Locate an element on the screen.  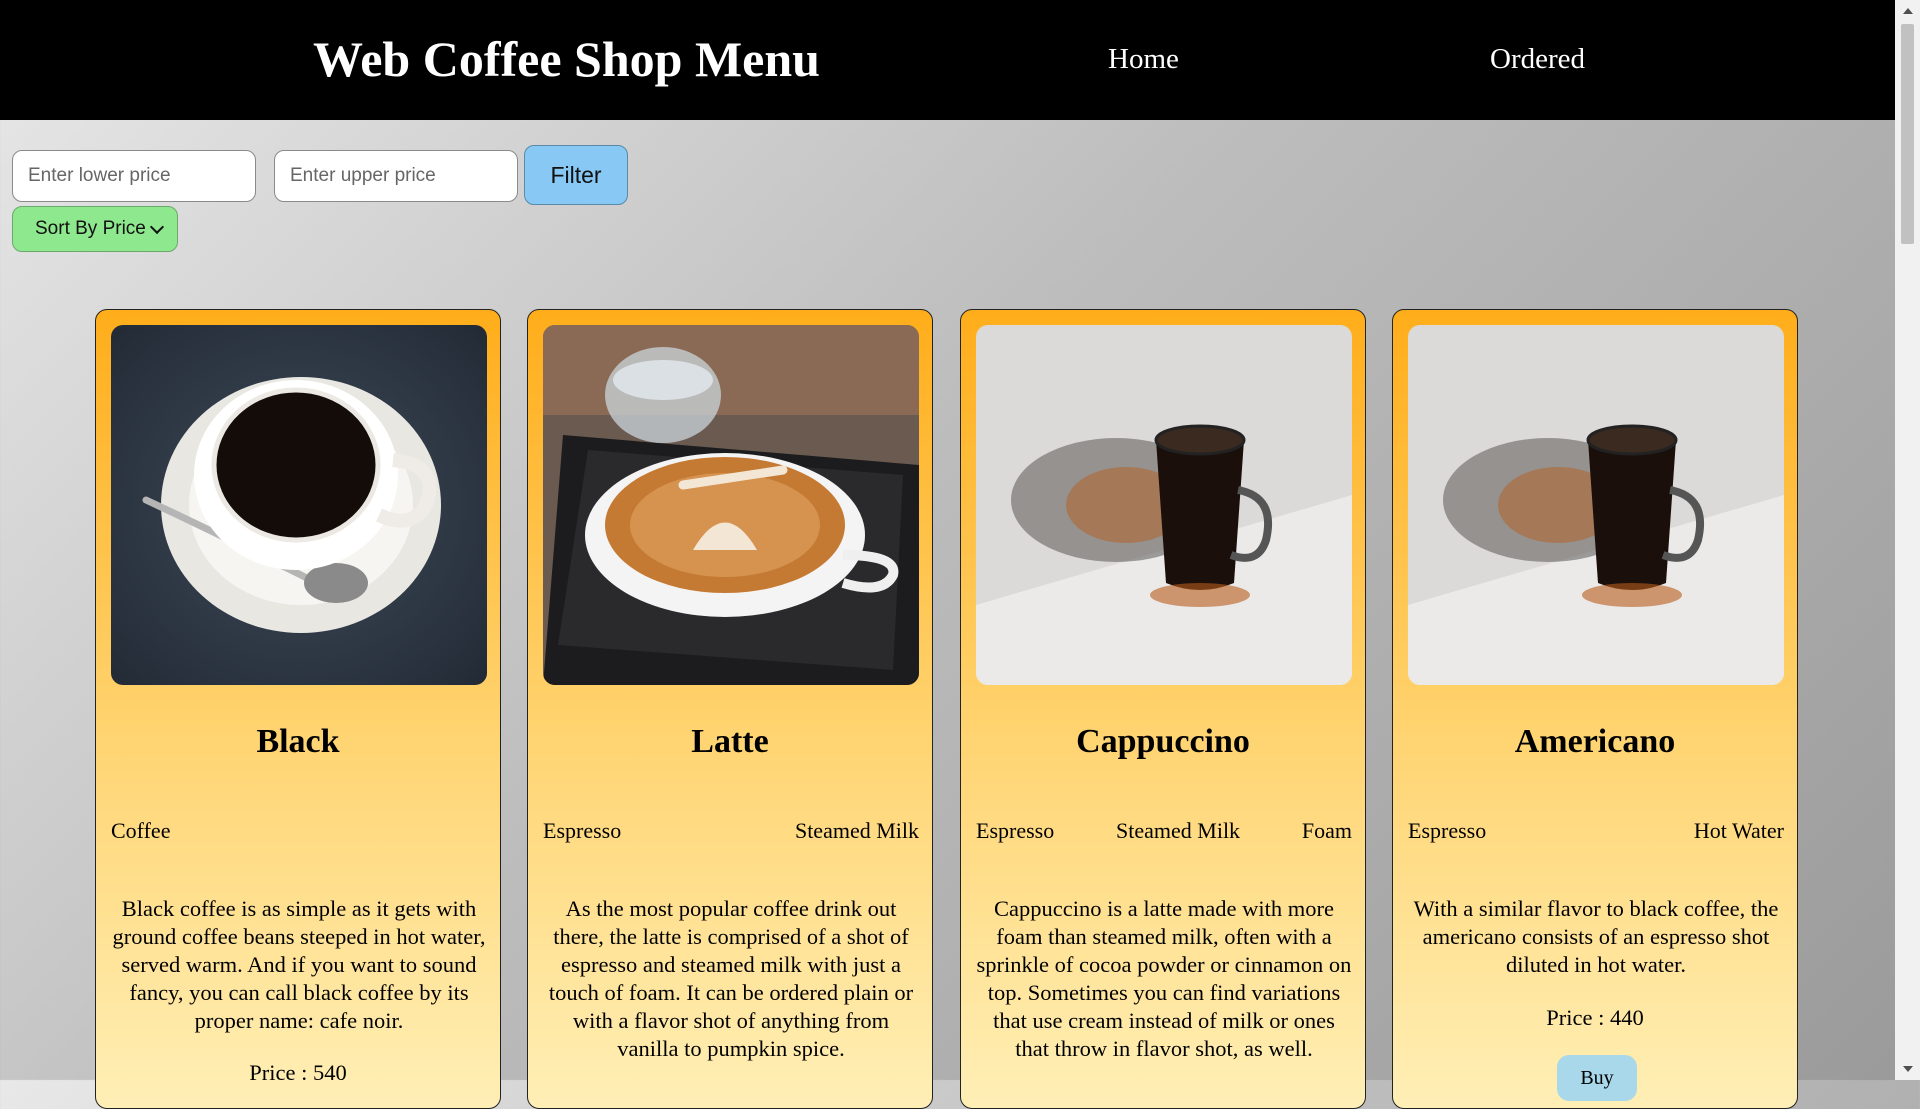
card-price: Price : 540 is located at coordinates (298, 1072).